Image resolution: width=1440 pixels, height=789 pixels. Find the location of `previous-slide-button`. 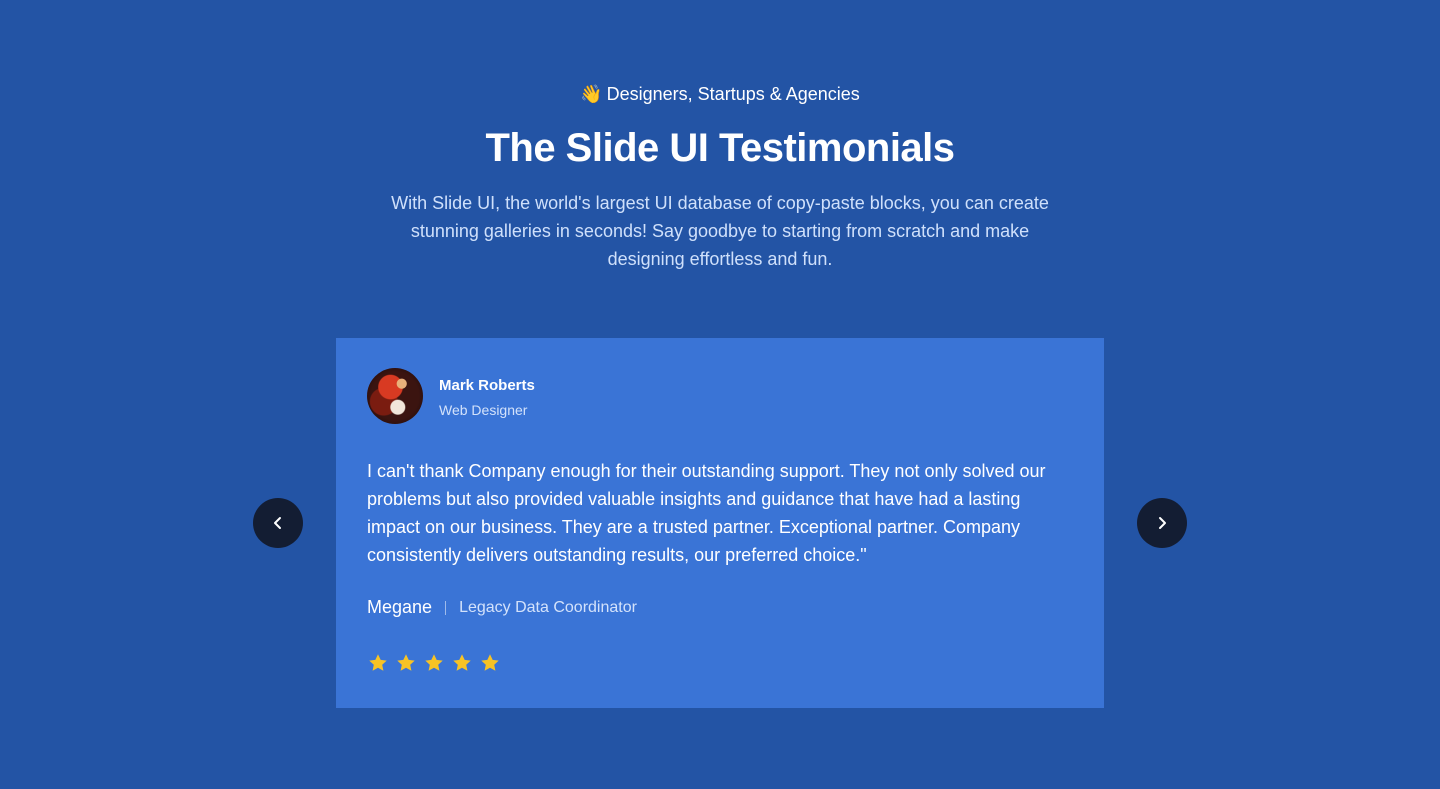

previous-slide-button is located at coordinates (278, 523).